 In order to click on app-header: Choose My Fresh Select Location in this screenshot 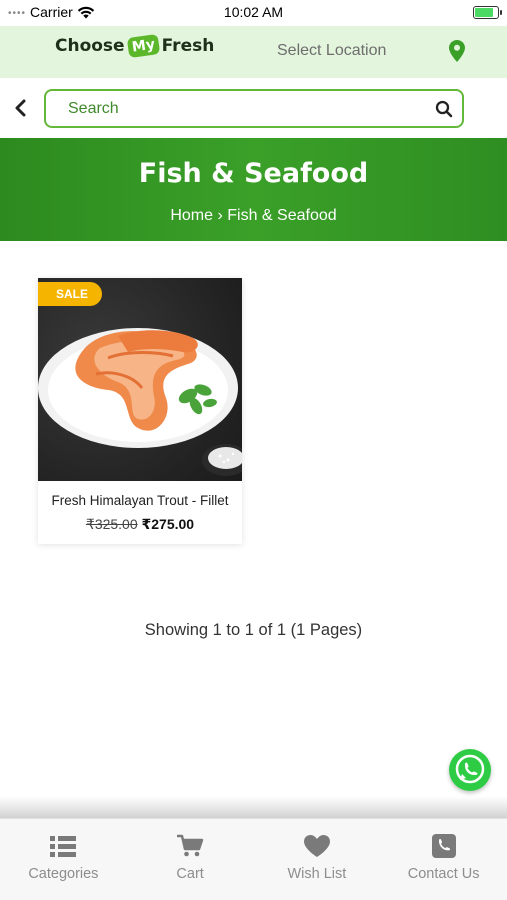, I will do `click(253, 52)`.